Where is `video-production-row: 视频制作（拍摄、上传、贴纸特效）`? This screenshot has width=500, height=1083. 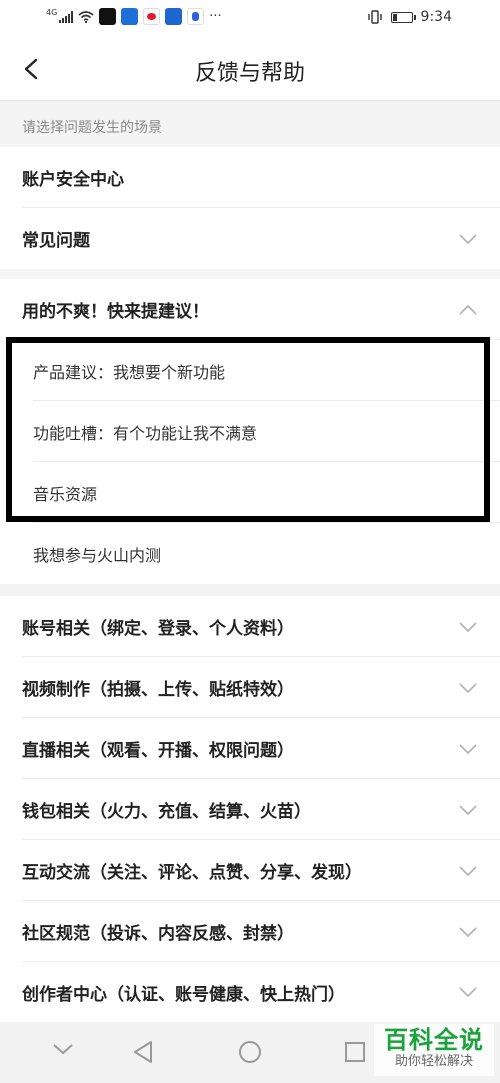
video-production-row: 视频制作（拍摄、上传、贴纸特效） is located at coordinates (250, 687).